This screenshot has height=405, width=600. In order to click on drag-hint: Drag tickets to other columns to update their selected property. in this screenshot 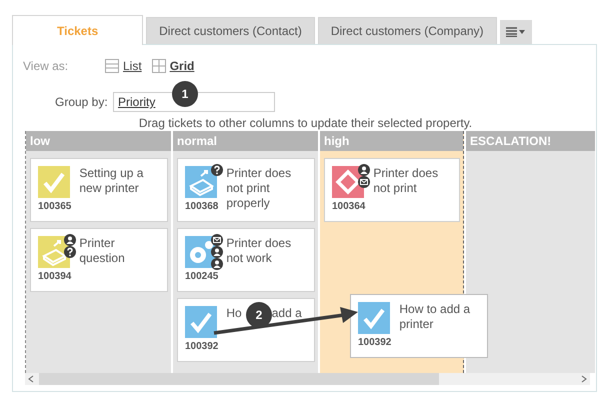, I will do `click(306, 123)`.